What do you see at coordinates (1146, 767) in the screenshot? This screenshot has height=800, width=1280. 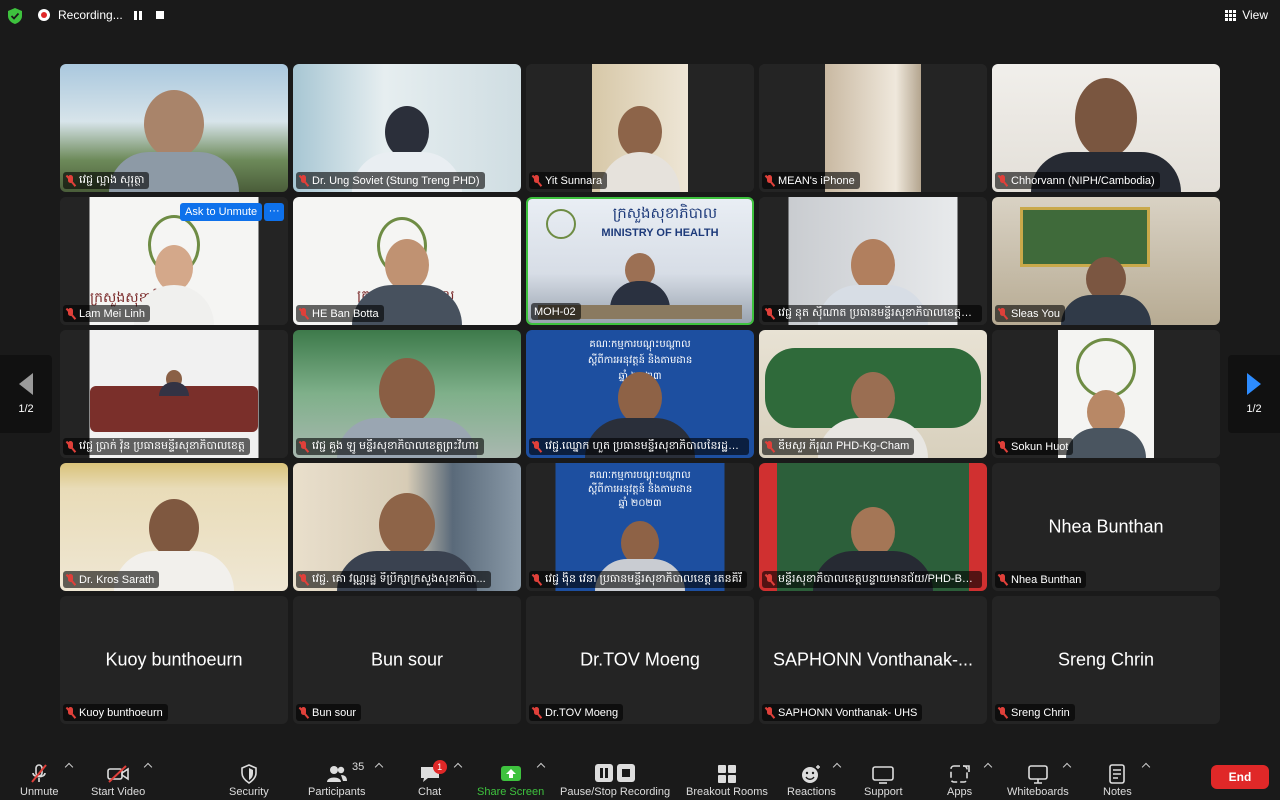 I see `notes-options-caret` at bounding box center [1146, 767].